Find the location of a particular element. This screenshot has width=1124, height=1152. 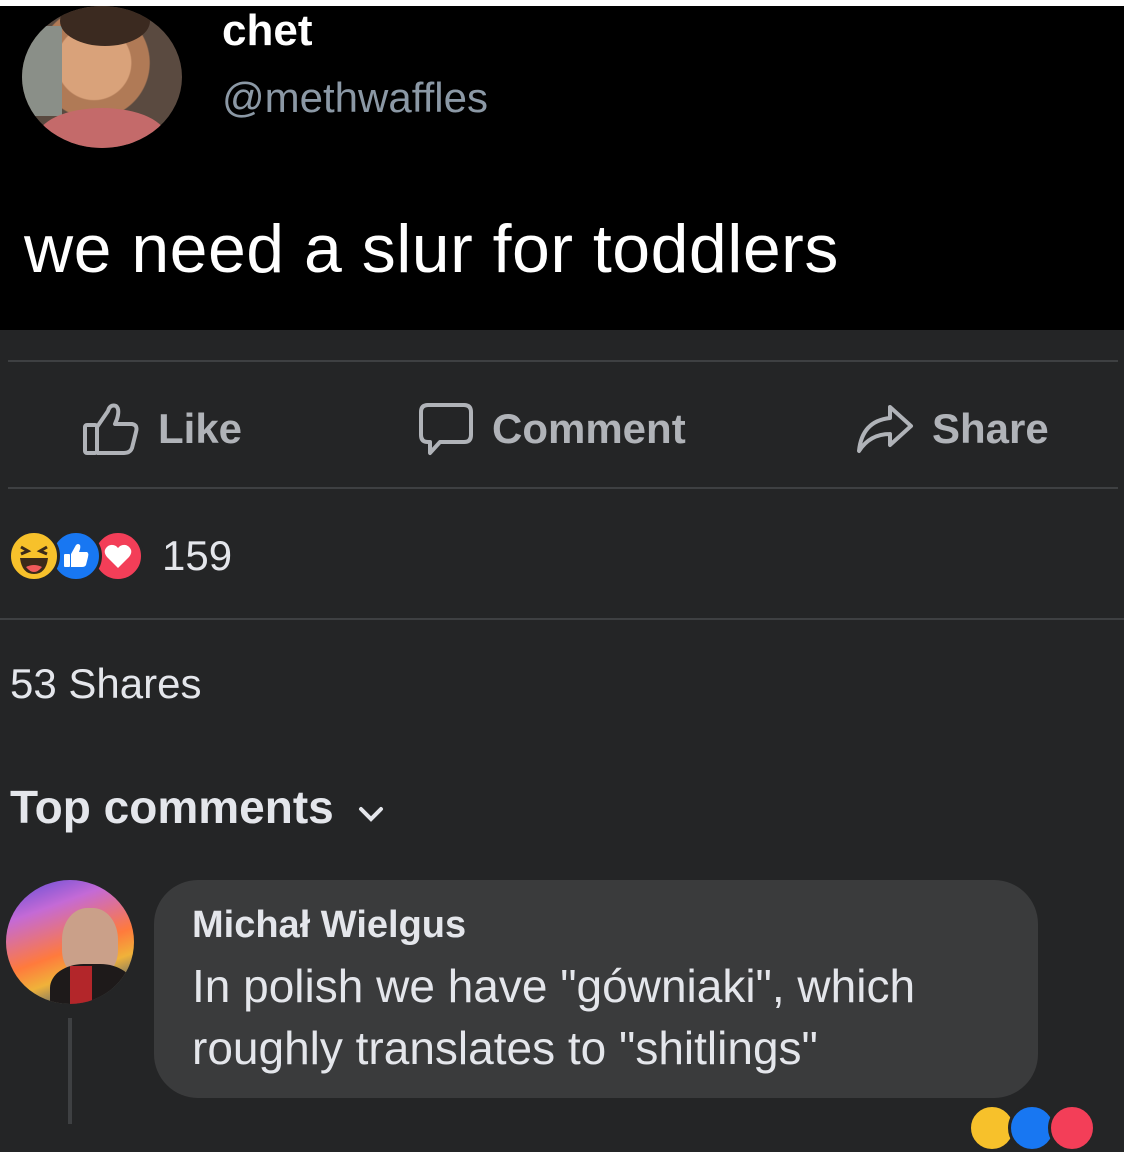

chevron-down-icon is located at coordinates (371, 807).